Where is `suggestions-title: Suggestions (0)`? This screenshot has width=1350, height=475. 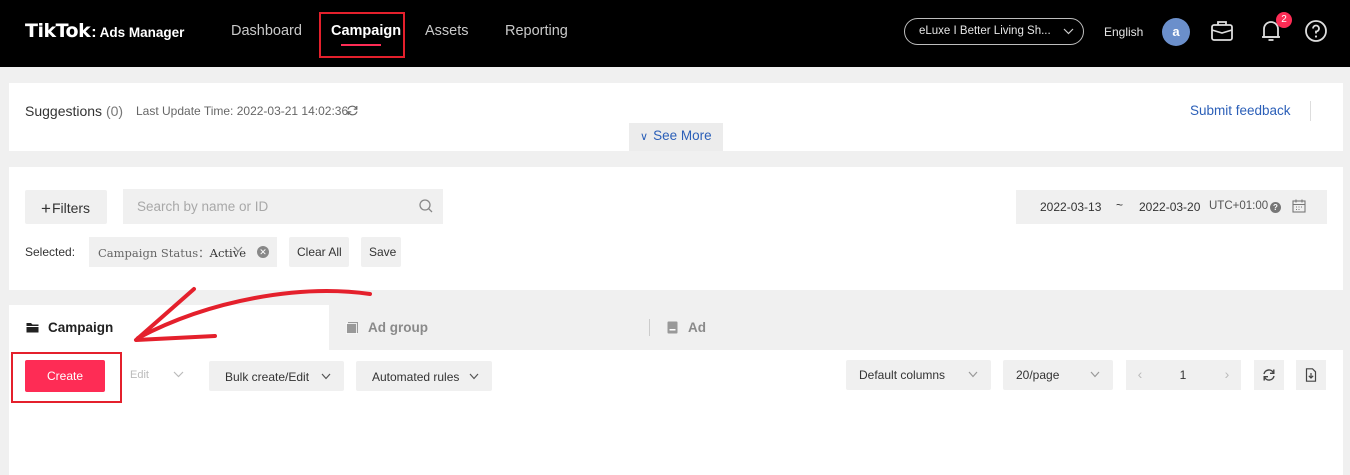
suggestions-title: Suggestions (0) is located at coordinates (74, 111).